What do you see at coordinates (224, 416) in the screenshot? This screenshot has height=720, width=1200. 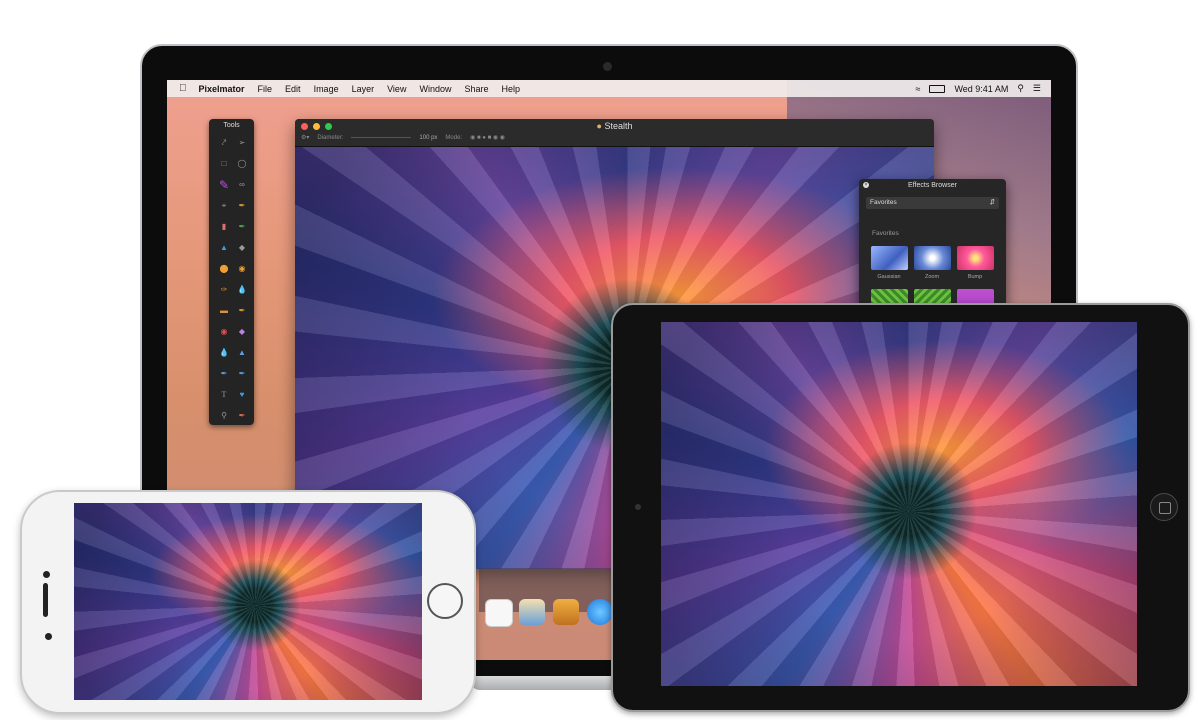 I see `zoom-tool-icon: ⚲` at bounding box center [224, 416].